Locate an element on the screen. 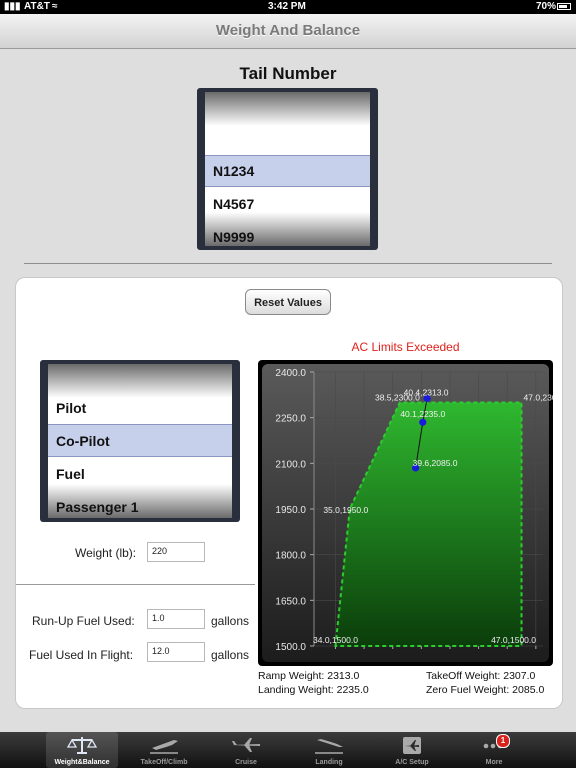 Image resolution: width=576 pixels, height=768 pixels. landing-icon is located at coordinates (329, 746).